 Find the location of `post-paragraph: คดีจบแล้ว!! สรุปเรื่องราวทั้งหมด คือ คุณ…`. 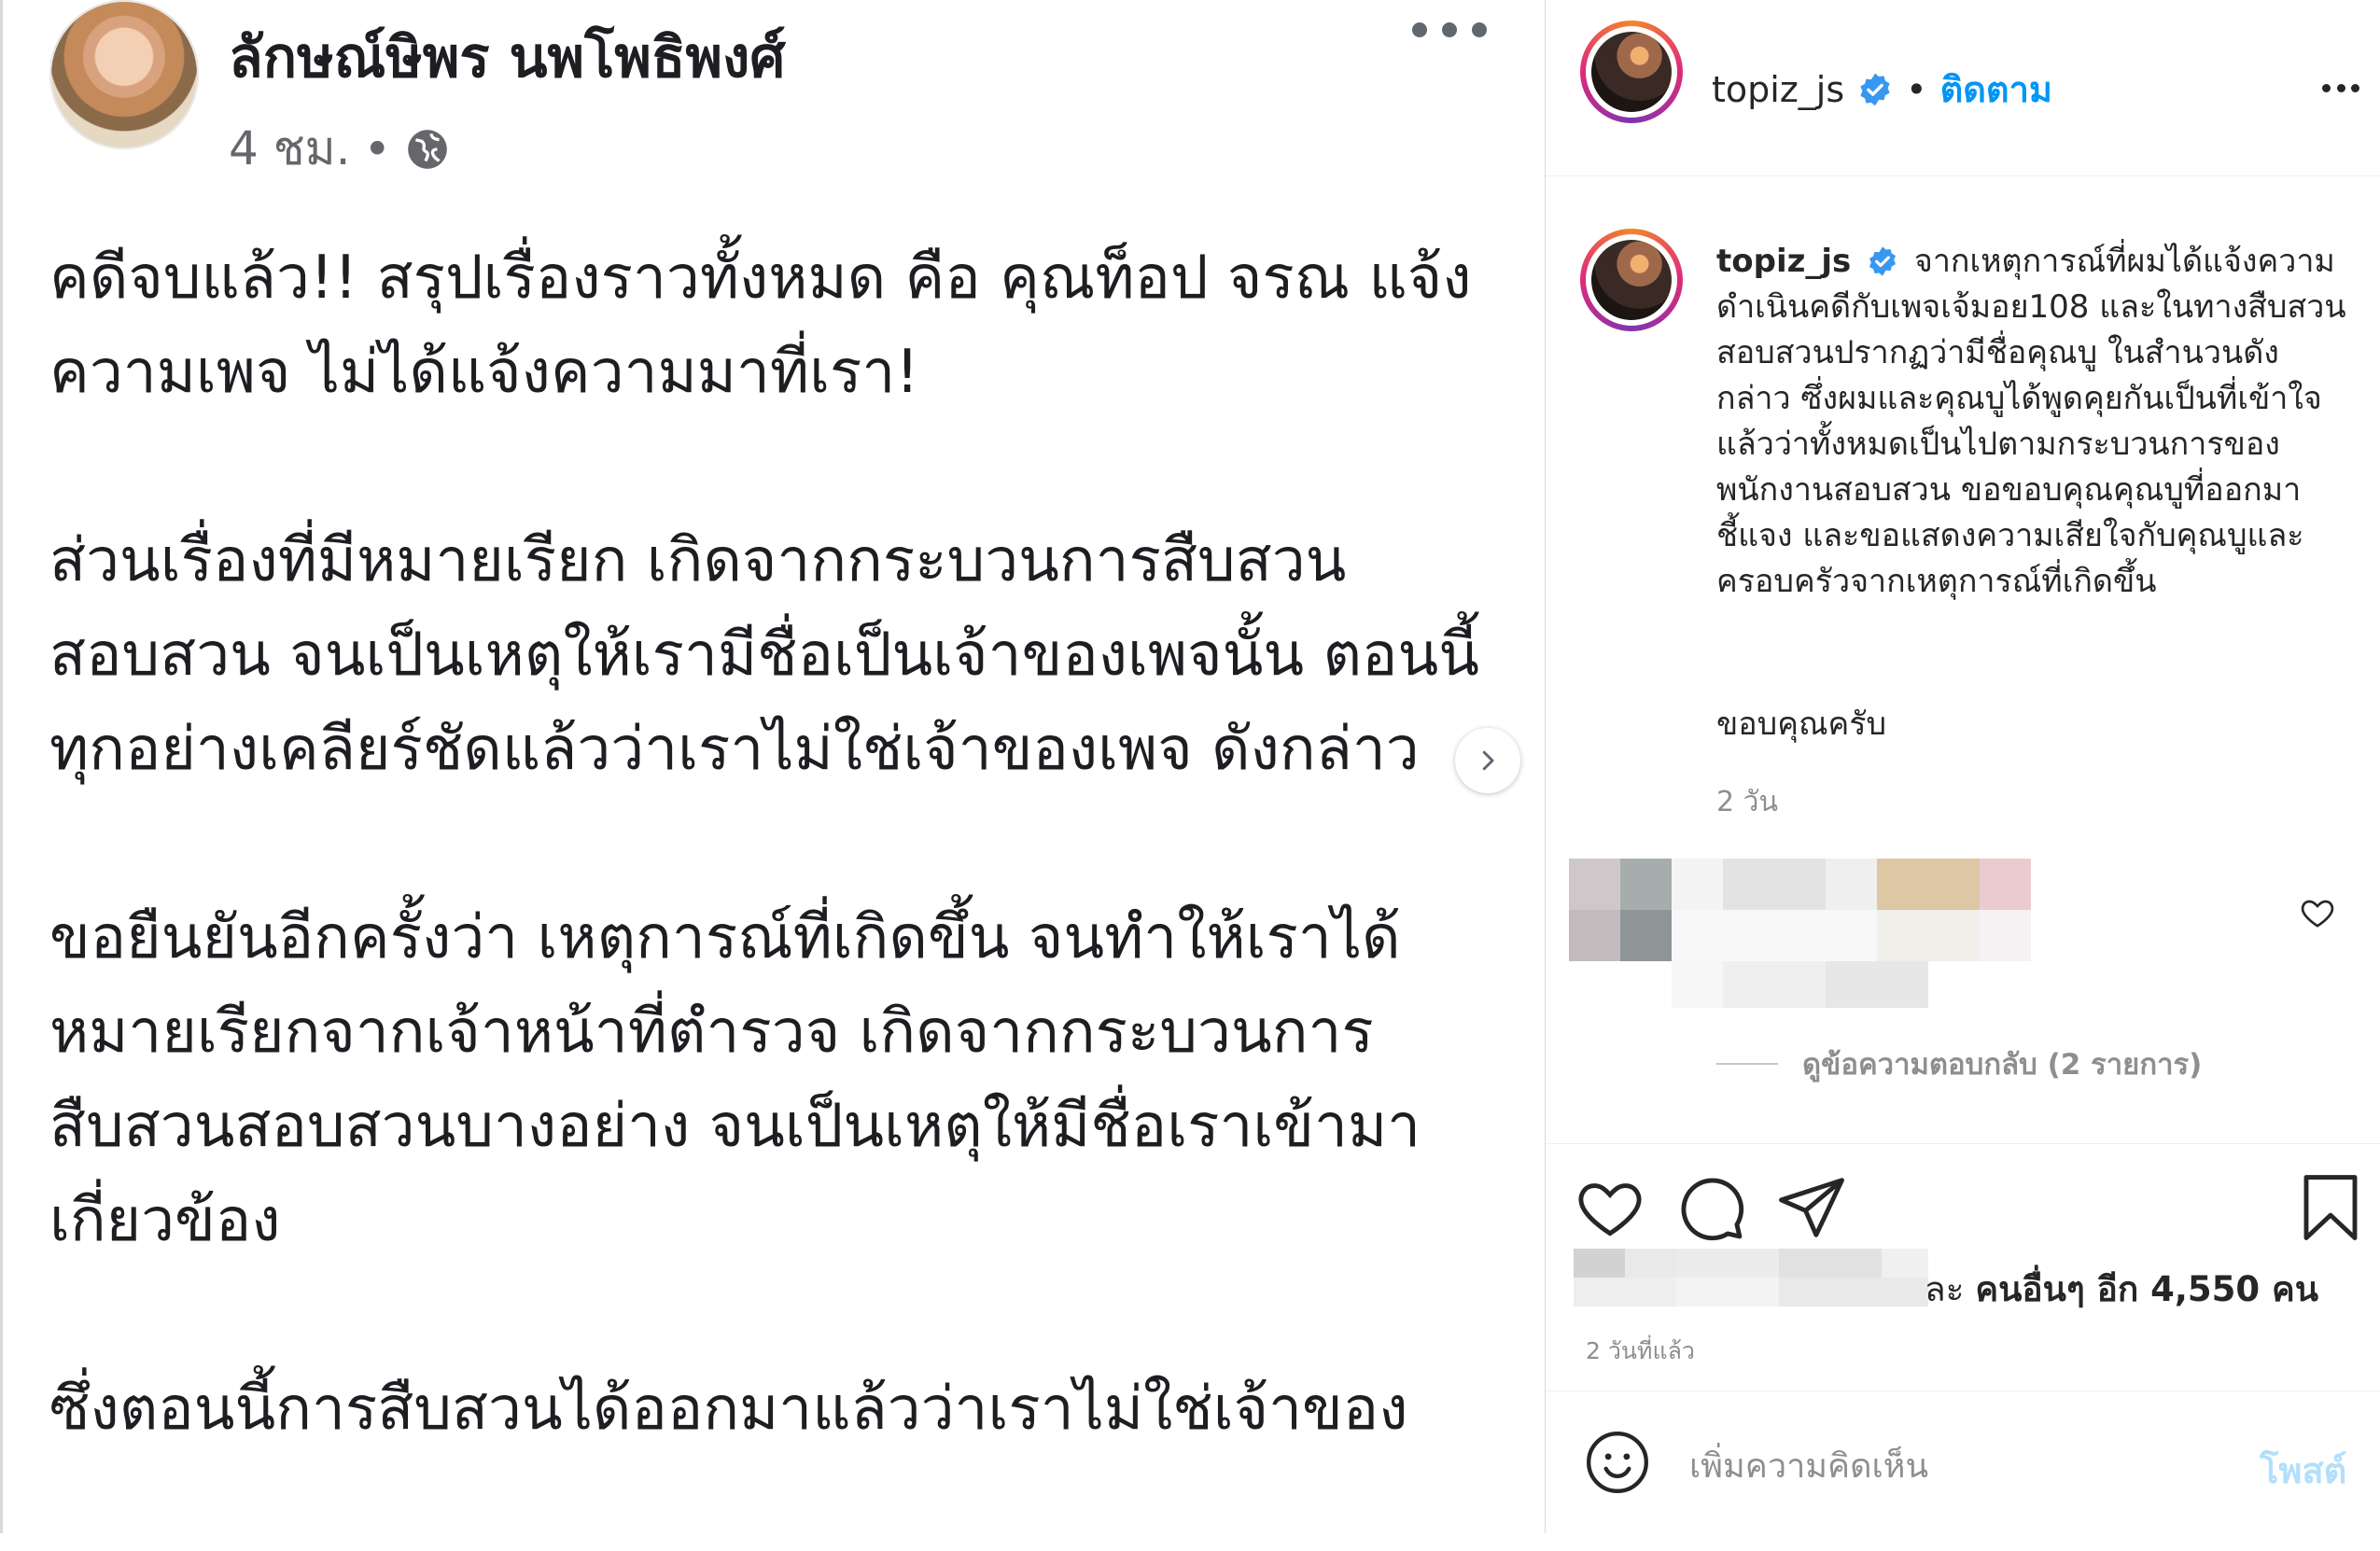

post-paragraph: คดีจบแล้ว!! สรุปเรื่องราวทั้งหมด คือ คุณ… is located at coordinates (760, 325).